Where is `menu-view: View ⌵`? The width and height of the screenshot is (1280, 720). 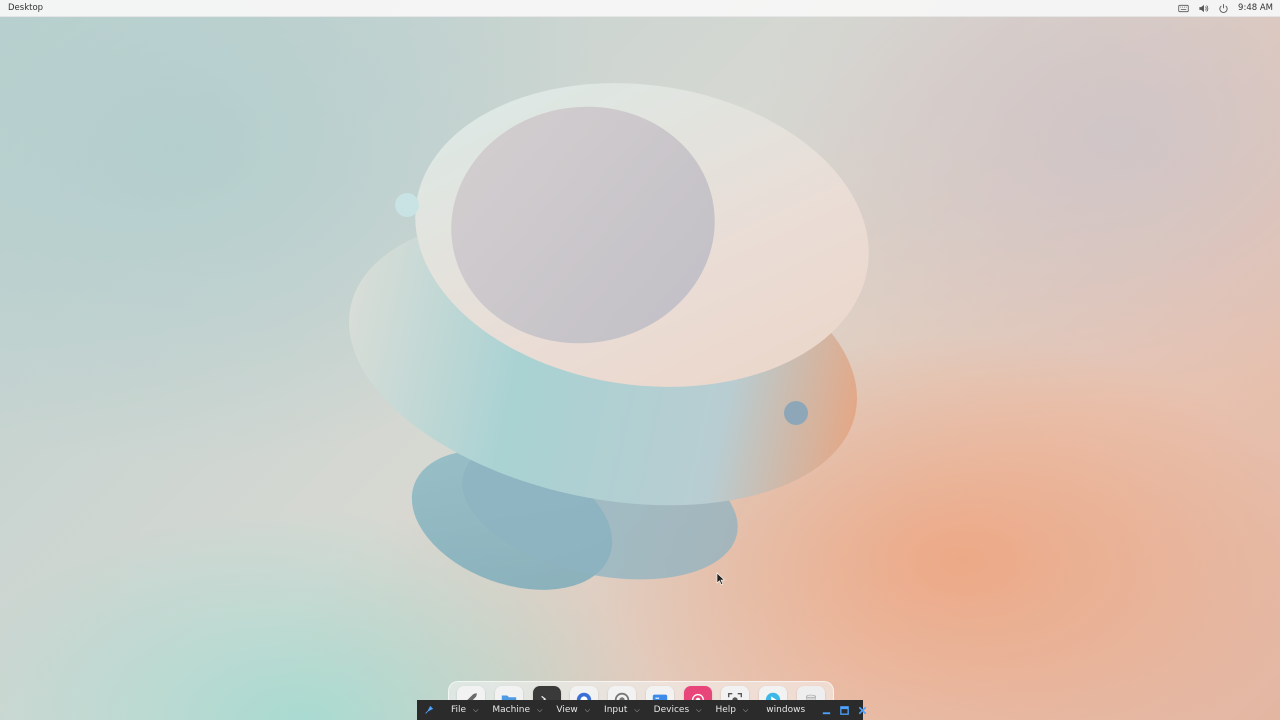 menu-view: View ⌵ is located at coordinates (573, 710).